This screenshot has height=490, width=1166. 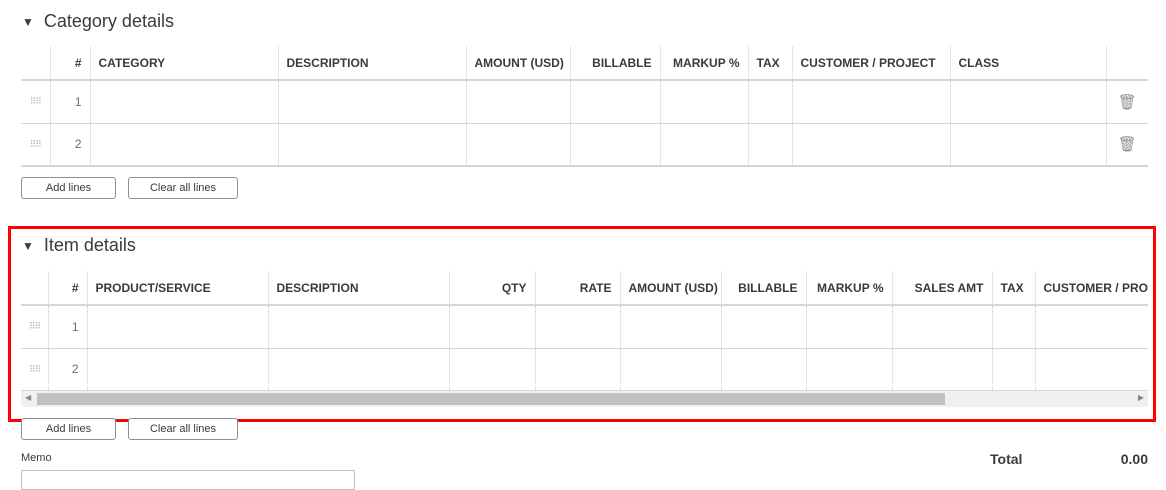 I want to click on category-details-toggle: ▼ Category details, so click(x=98, y=21).